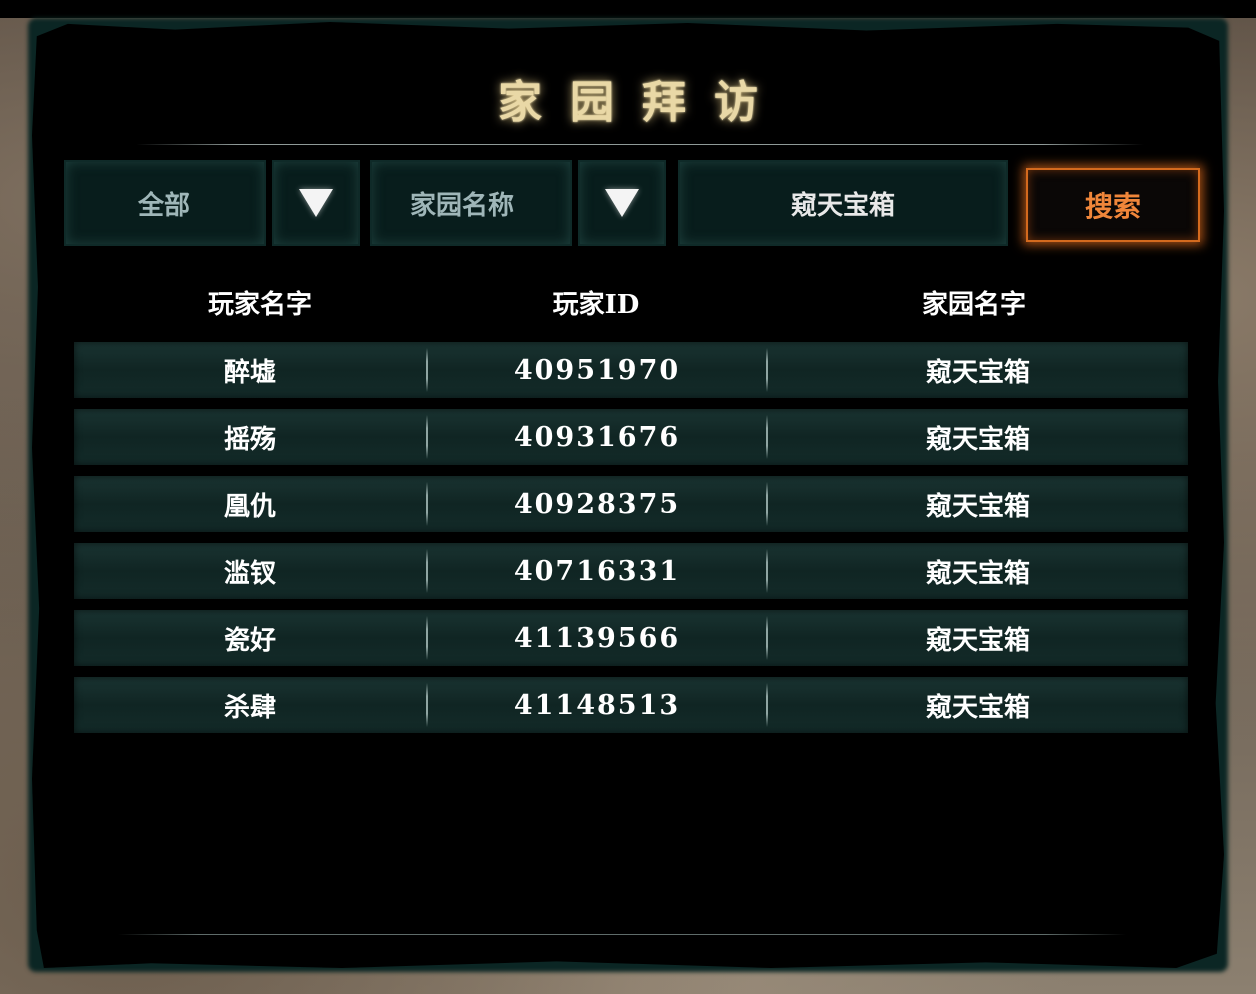 Image resolution: width=1256 pixels, height=994 pixels. I want to click on field-dropdown-value: 家园名称, so click(462, 205).